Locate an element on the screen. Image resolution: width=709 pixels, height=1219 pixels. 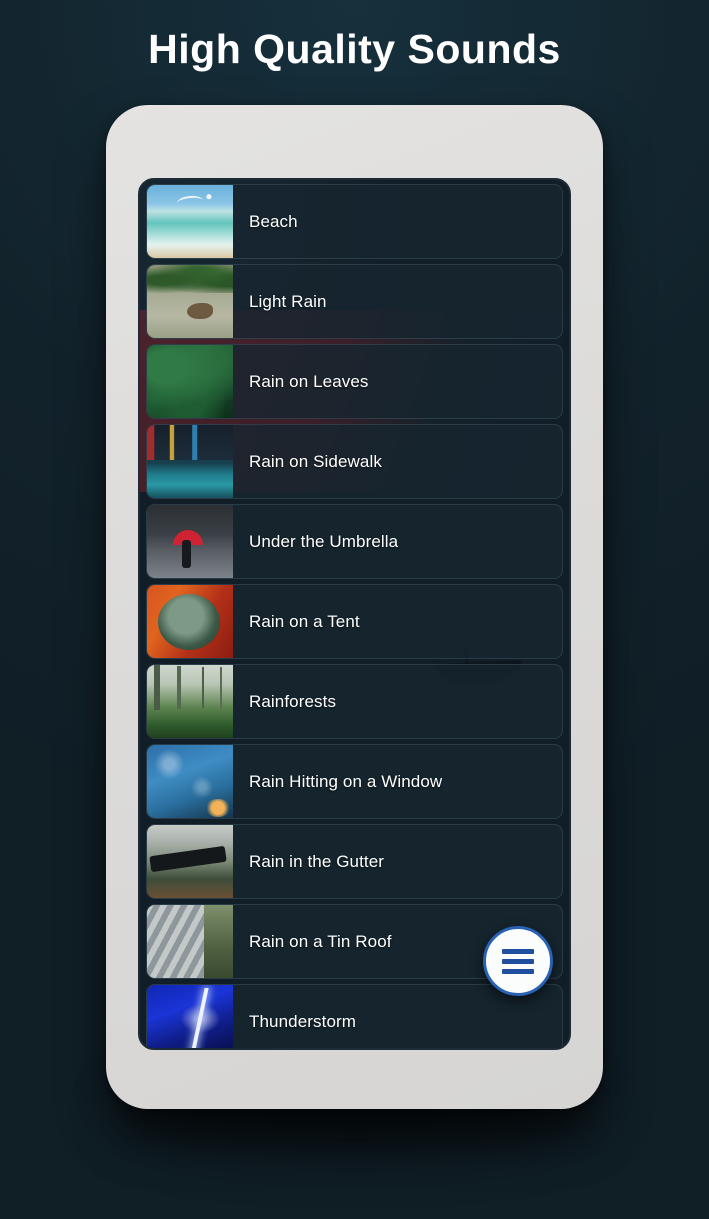
list-item: Under the Umbrella is located at coordinates (354, 541).